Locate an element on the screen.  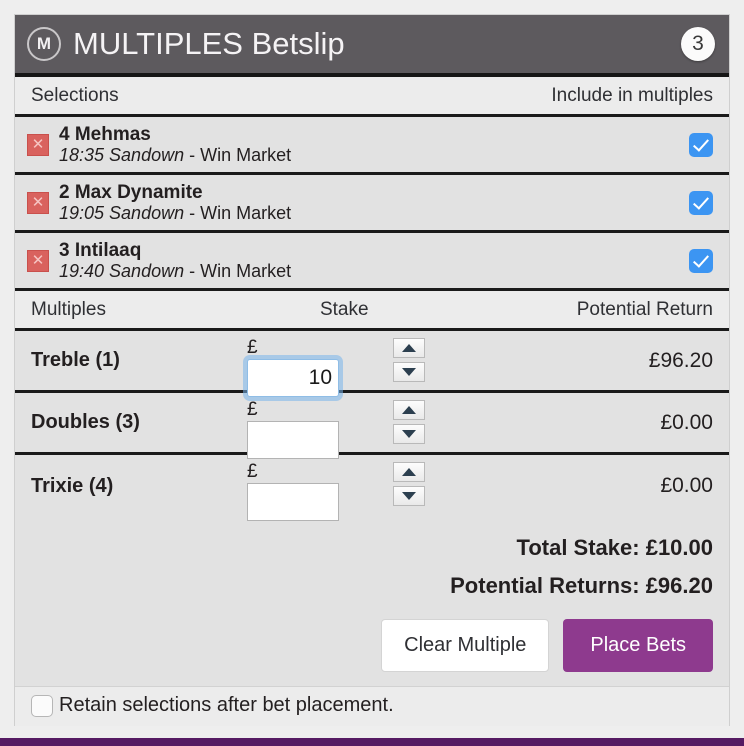
selection-row: ✕ 4 Mehmas 18:35 Sandown - Win Market is located at coordinates (372, 146).